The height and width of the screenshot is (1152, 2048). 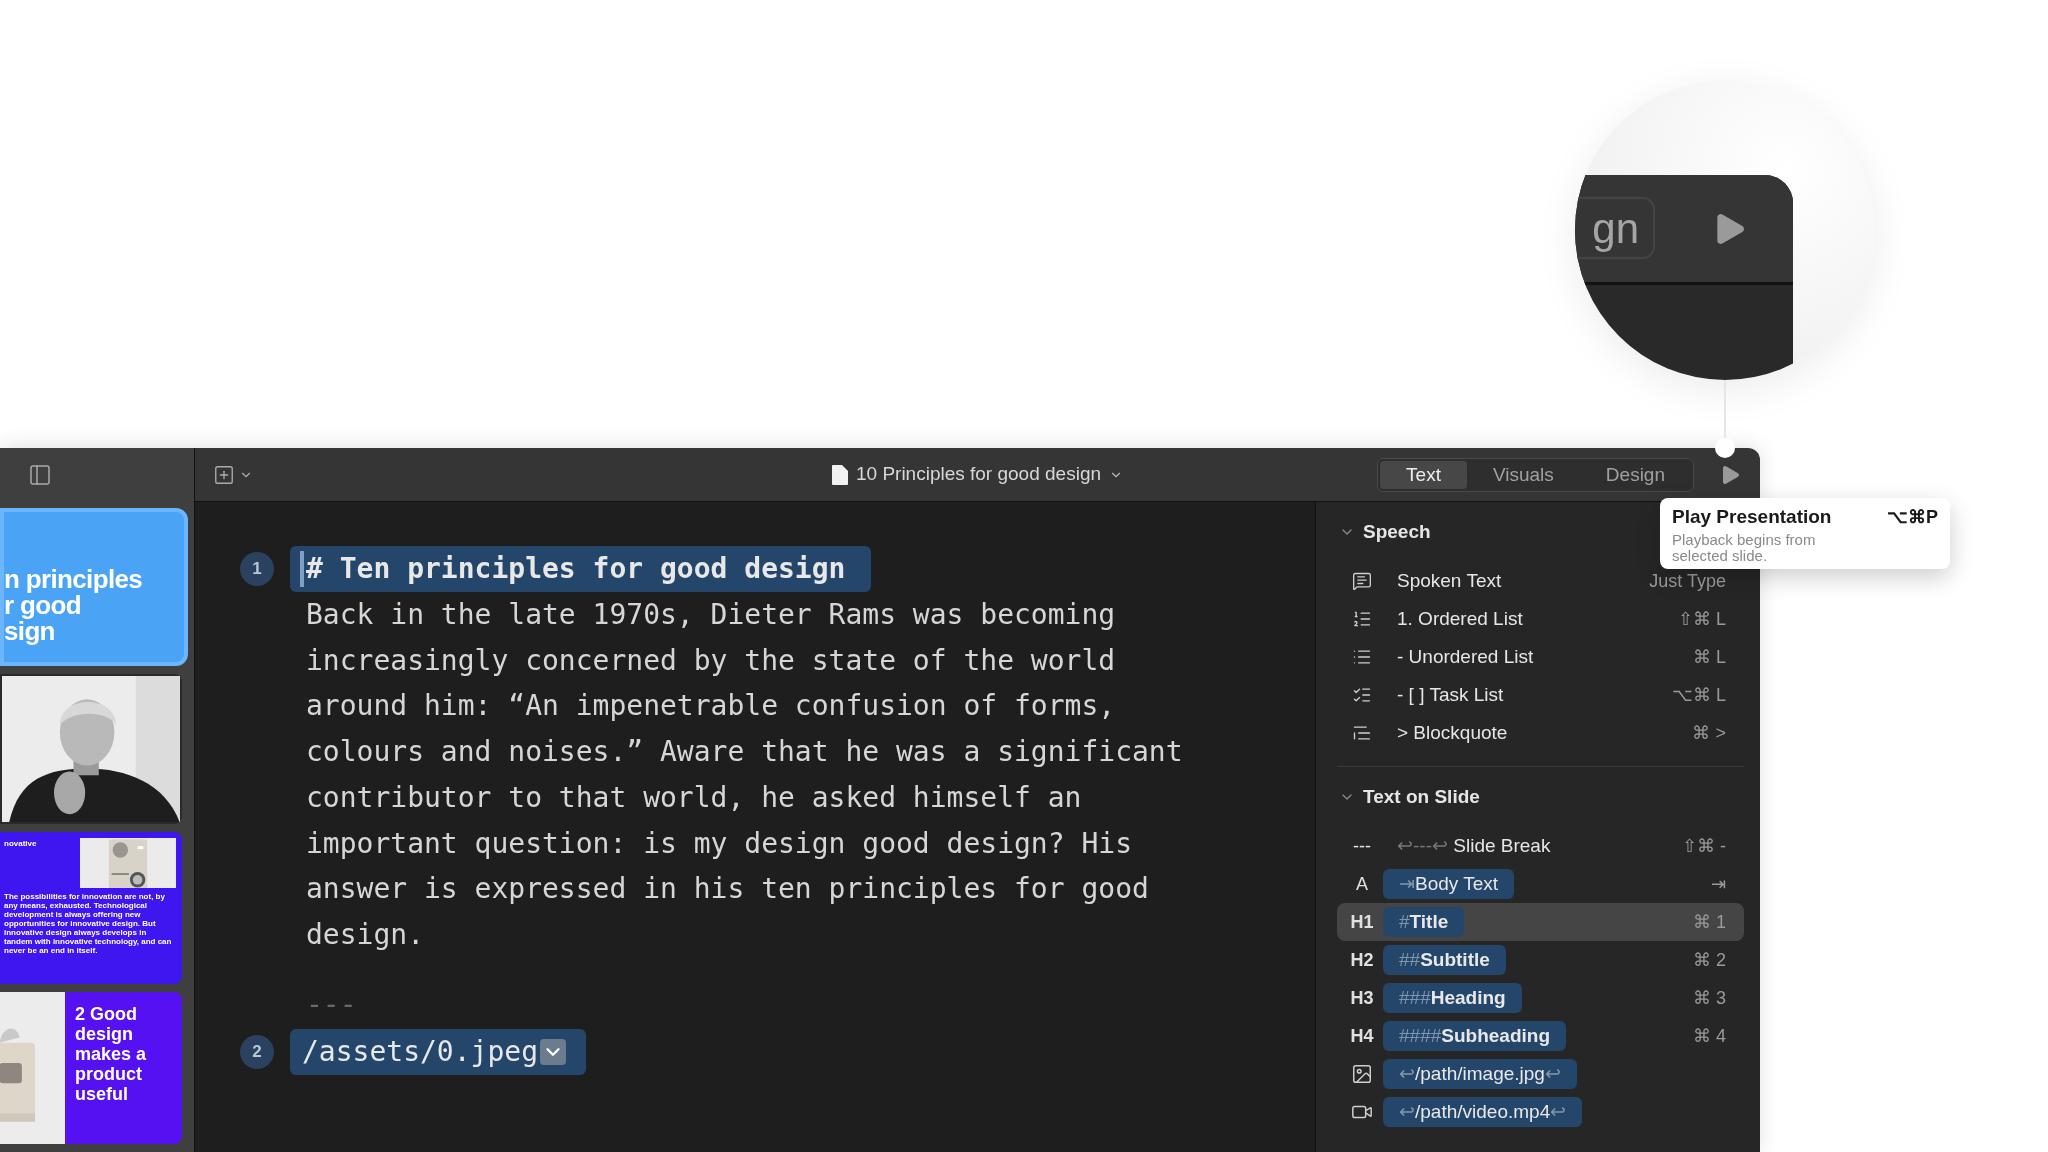 I want to click on sidebar-toggle-icon, so click(x=40, y=475).